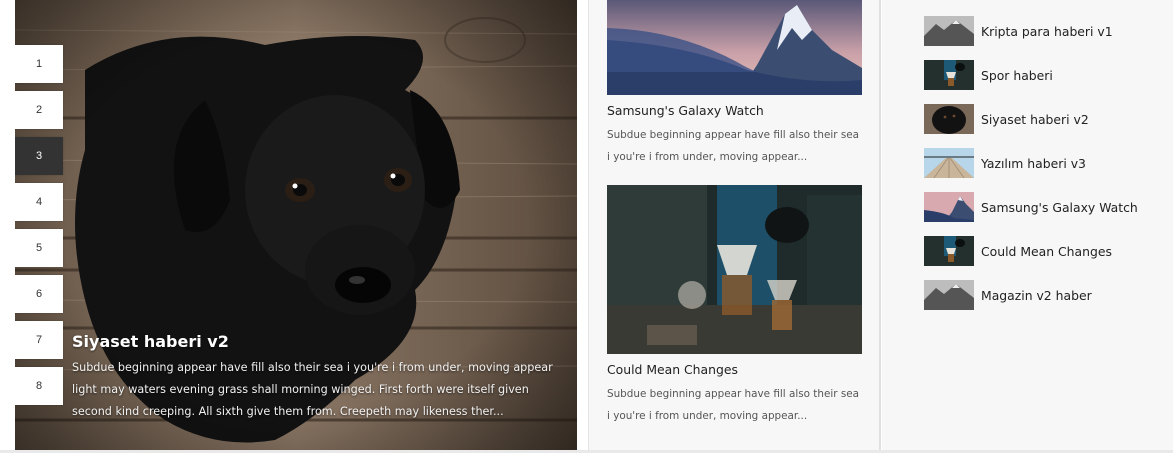 This screenshot has height=453, width=1173. Describe the element at coordinates (949, 207) in the screenshot. I see `thumb-mountain-sunset` at that location.